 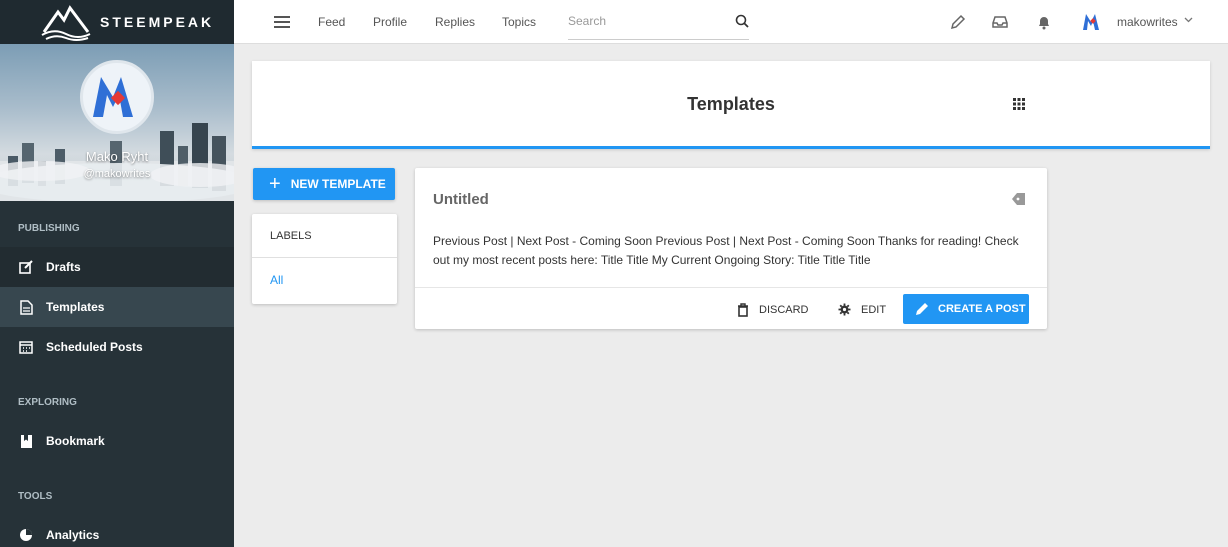 I want to click on label-filter-all: All, so click(x=324, y=280).